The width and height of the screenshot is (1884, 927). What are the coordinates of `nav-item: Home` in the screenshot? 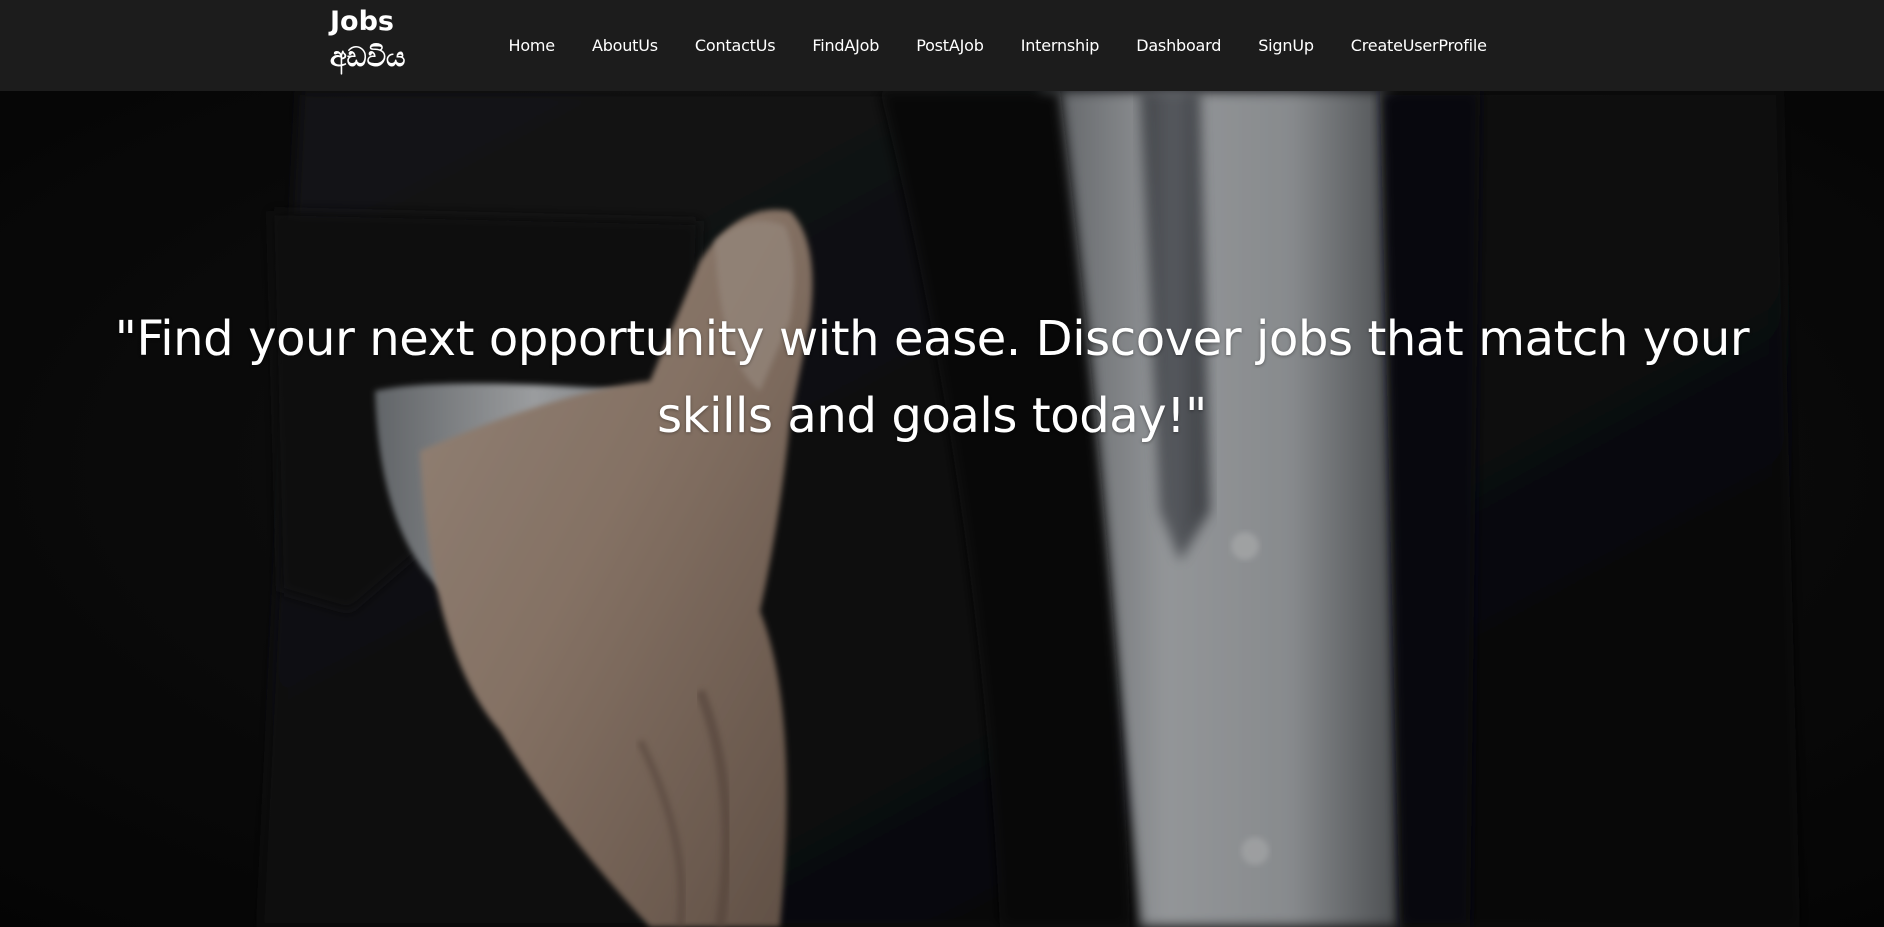 It's located at (531, 45).